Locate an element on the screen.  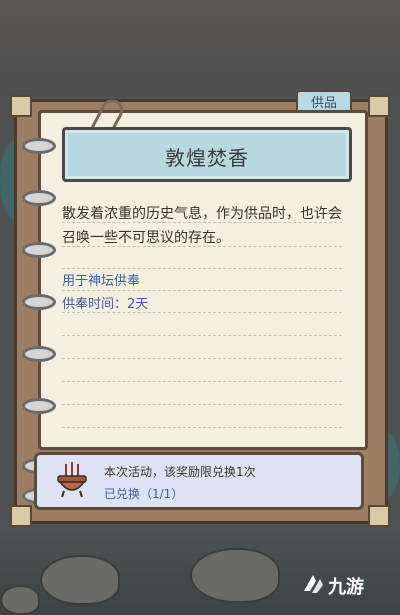
item-description: 散发着浓重的历史气息，作为供品时，也许会召唤一些不可思议的存在。 is located at coordinates (202, 226).